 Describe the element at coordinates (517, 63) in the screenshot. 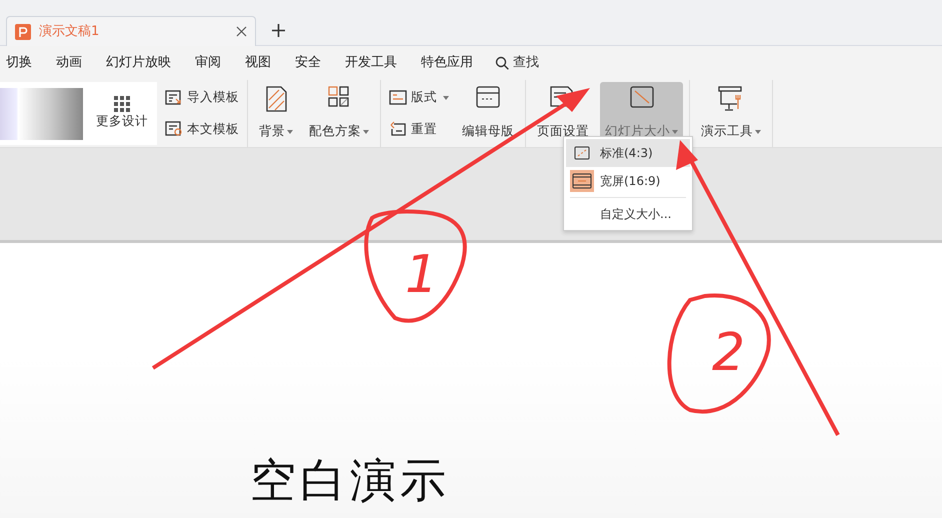

I see `search-button: 查找` at that location.